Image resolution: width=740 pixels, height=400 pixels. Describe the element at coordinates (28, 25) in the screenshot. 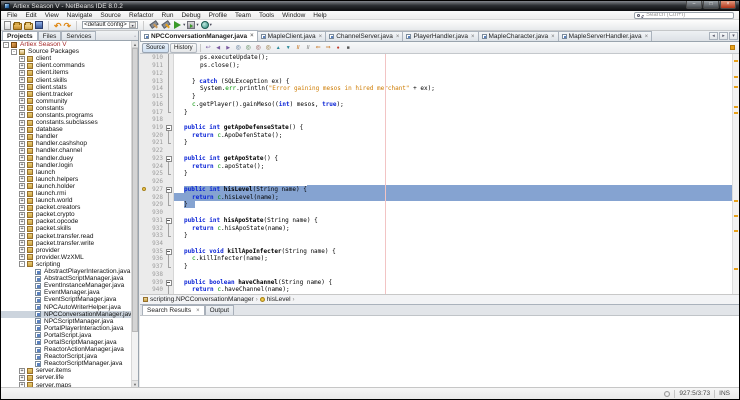

I see `open-project-button` at that location.